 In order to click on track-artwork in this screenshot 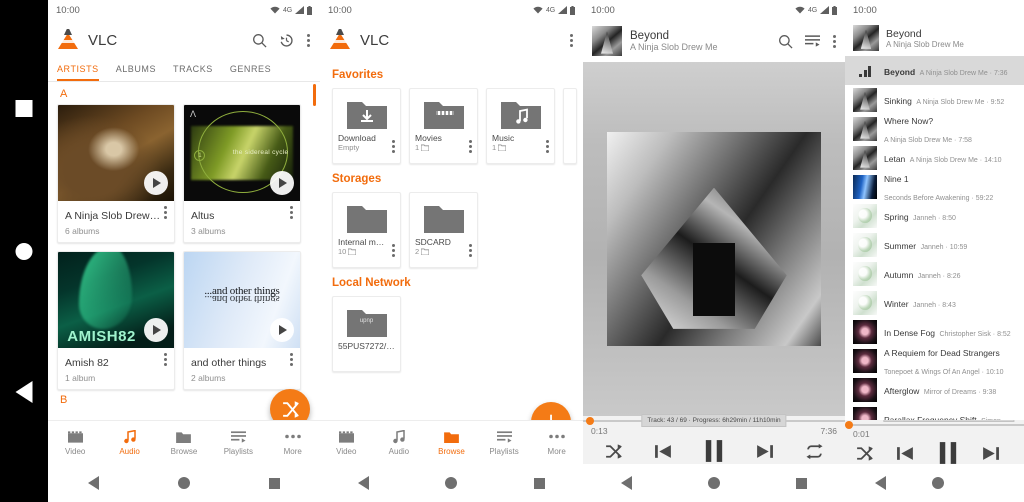, I will do `click(865, 215)`.